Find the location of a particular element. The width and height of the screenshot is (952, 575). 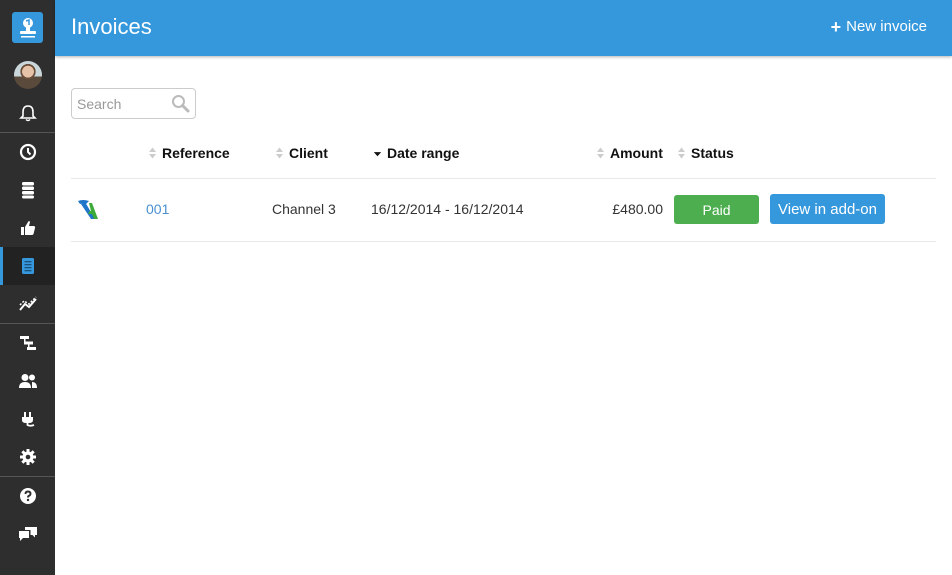

column-label: Reference is located at coordinates (196, 153).